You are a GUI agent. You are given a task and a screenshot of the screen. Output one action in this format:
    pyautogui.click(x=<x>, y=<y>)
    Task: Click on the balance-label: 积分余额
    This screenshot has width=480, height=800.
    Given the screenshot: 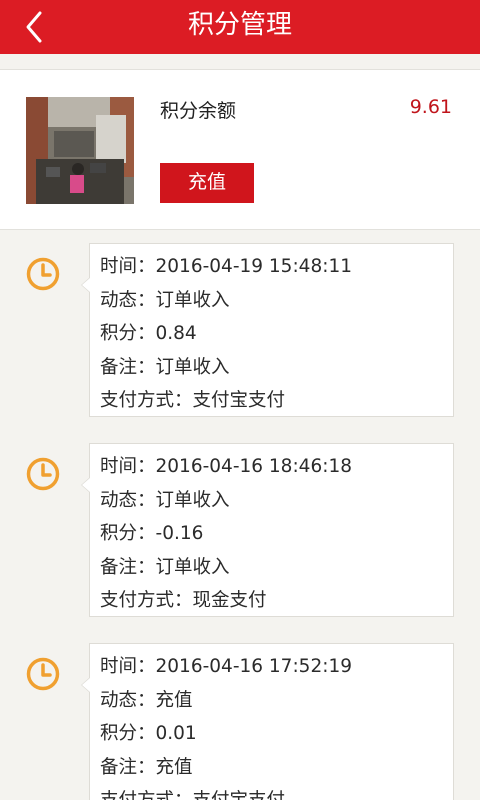 What is the action you would take?
    pyautogui.click(x=198, y=111)
    